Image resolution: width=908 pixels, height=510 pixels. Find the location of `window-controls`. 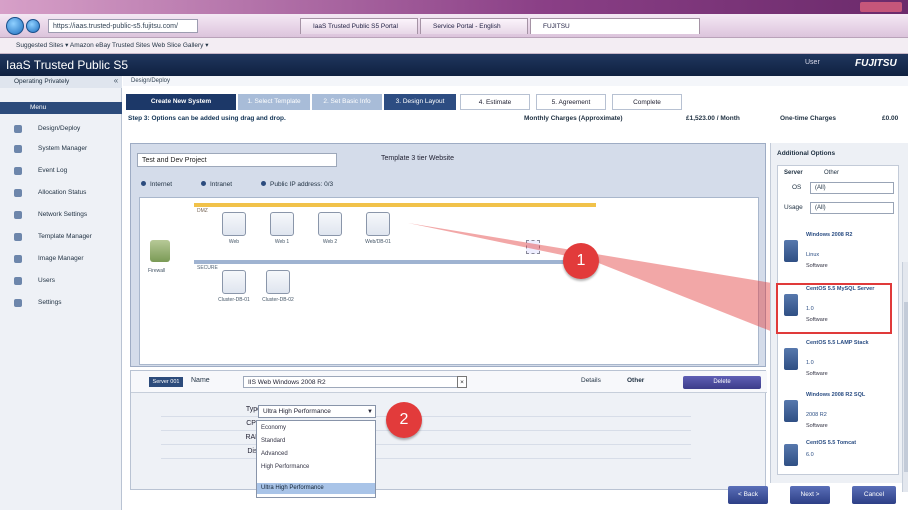

window-controls is located at coordinates (881, 7).